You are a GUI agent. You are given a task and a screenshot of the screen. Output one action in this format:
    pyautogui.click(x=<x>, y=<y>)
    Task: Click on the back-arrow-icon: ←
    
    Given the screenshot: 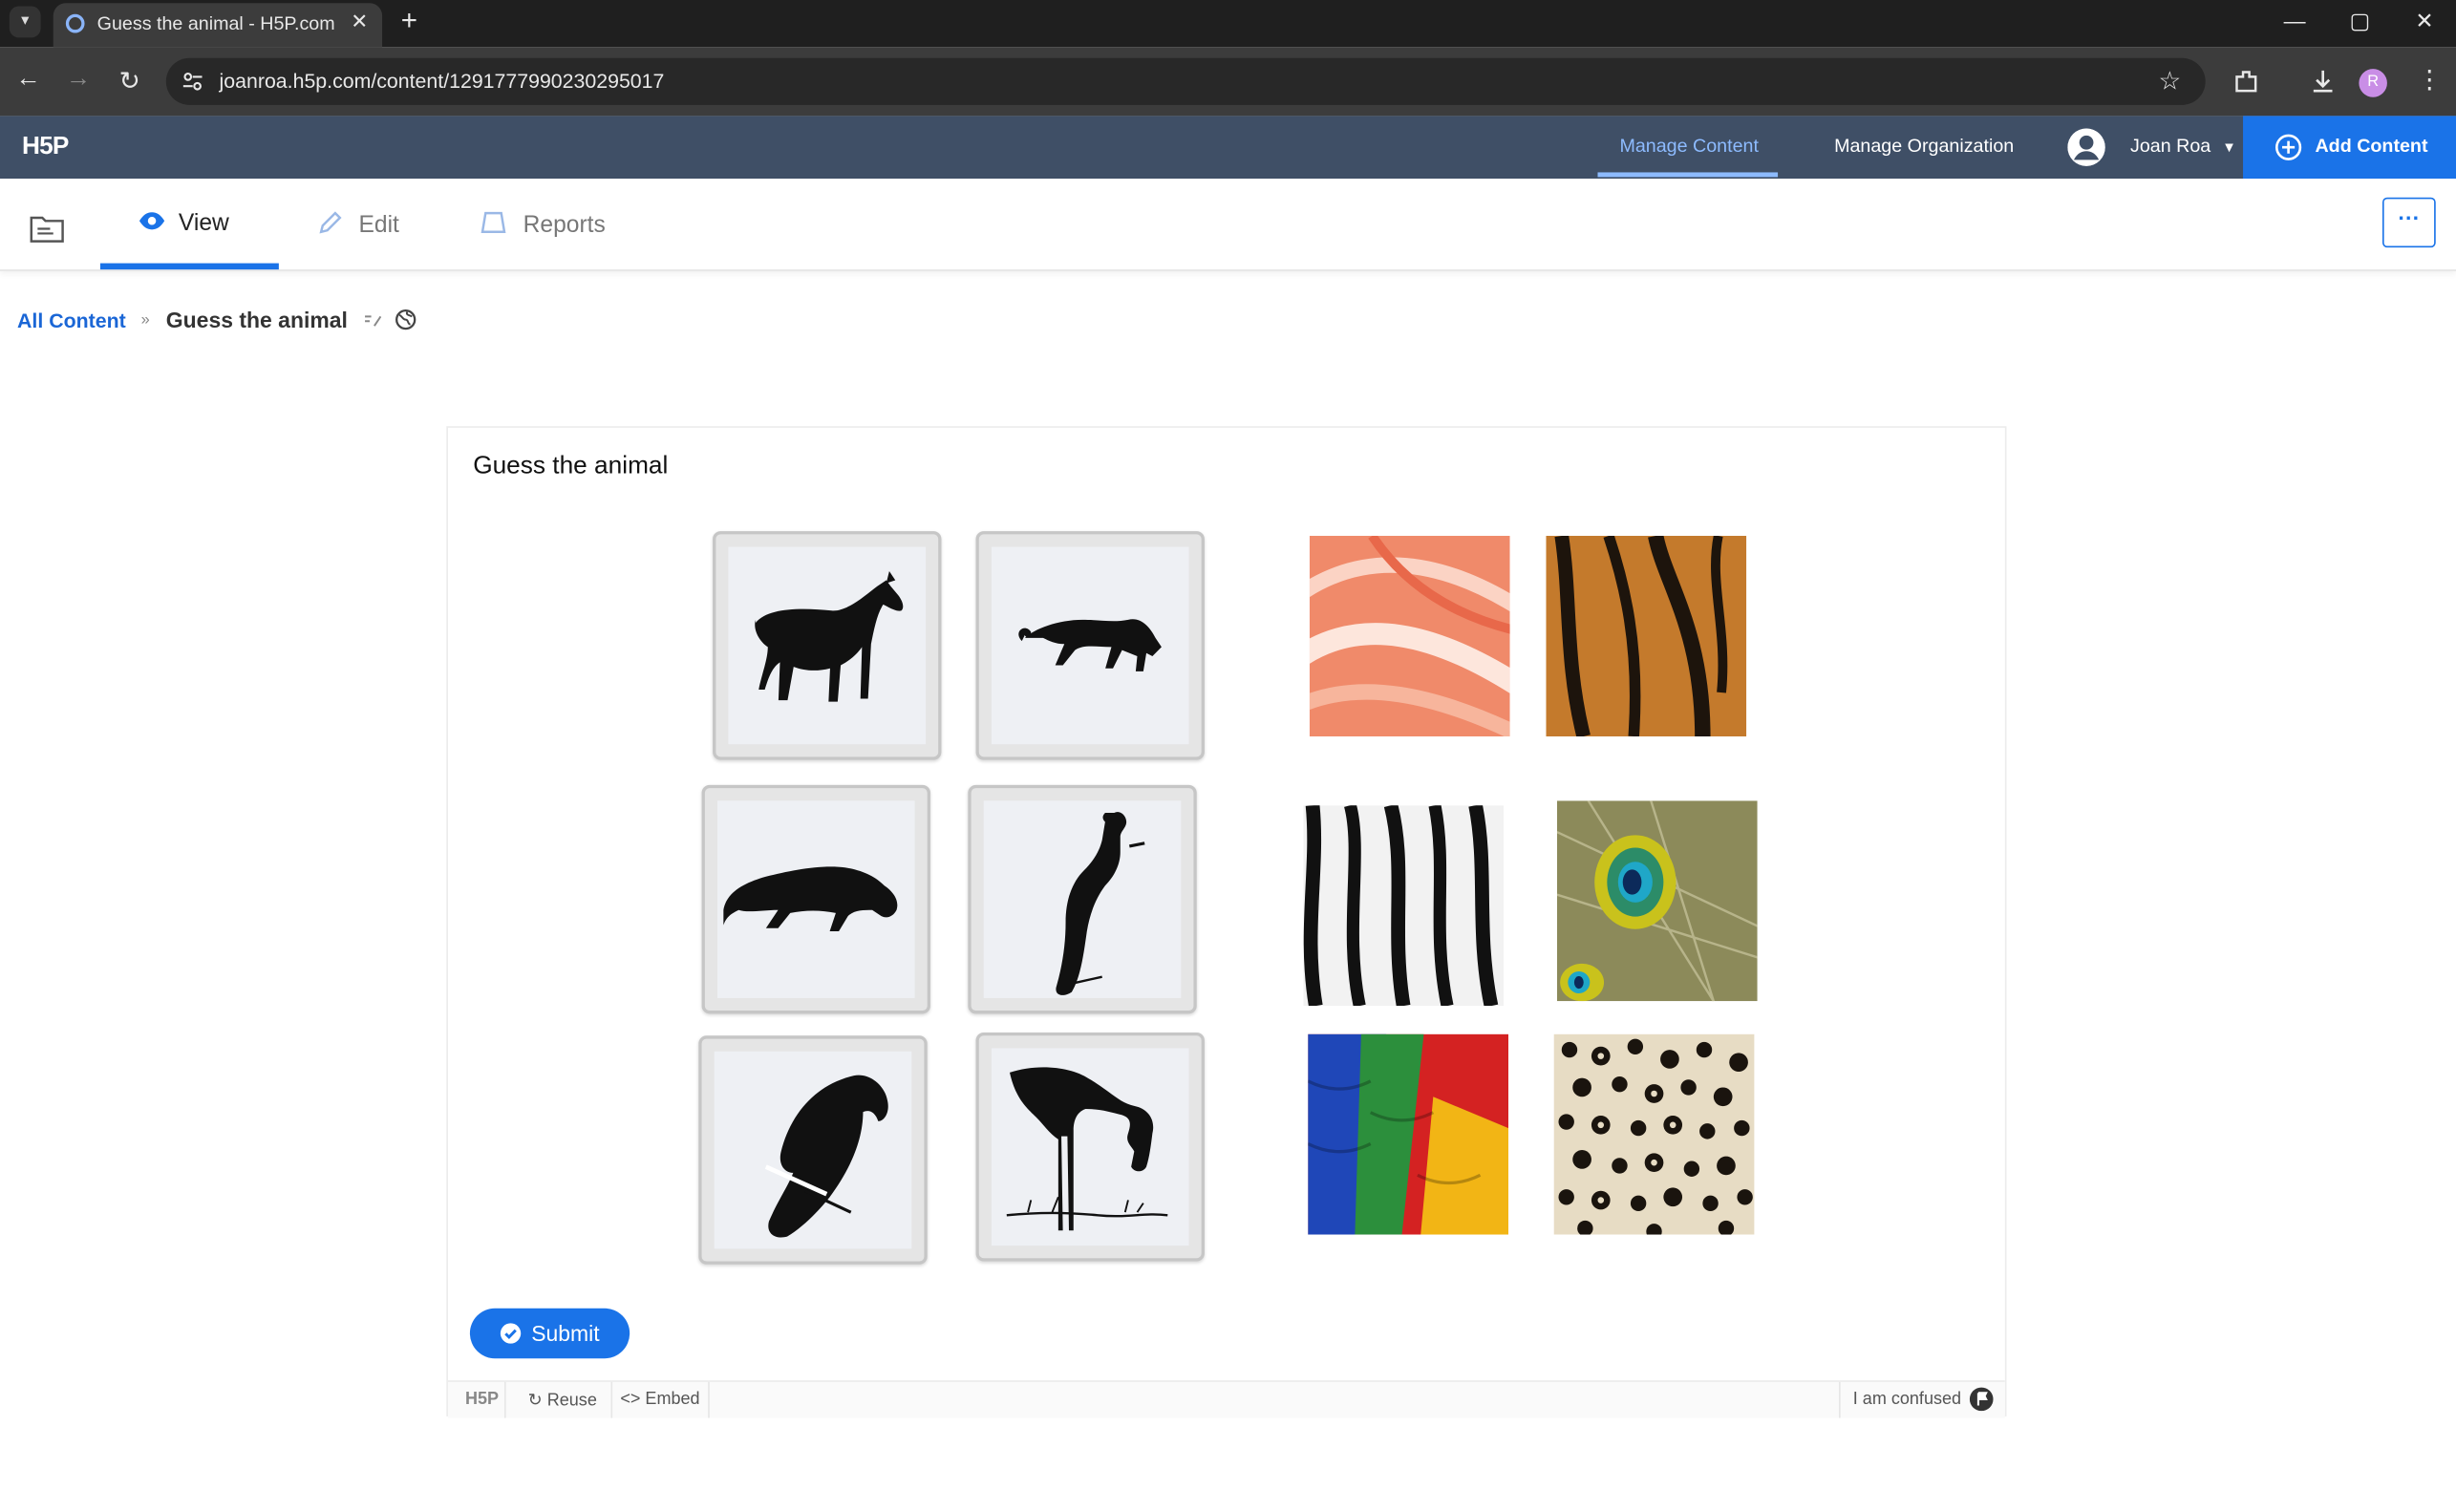 What is the action you would take?
    pyautogui.click(x=27, y=80)
    